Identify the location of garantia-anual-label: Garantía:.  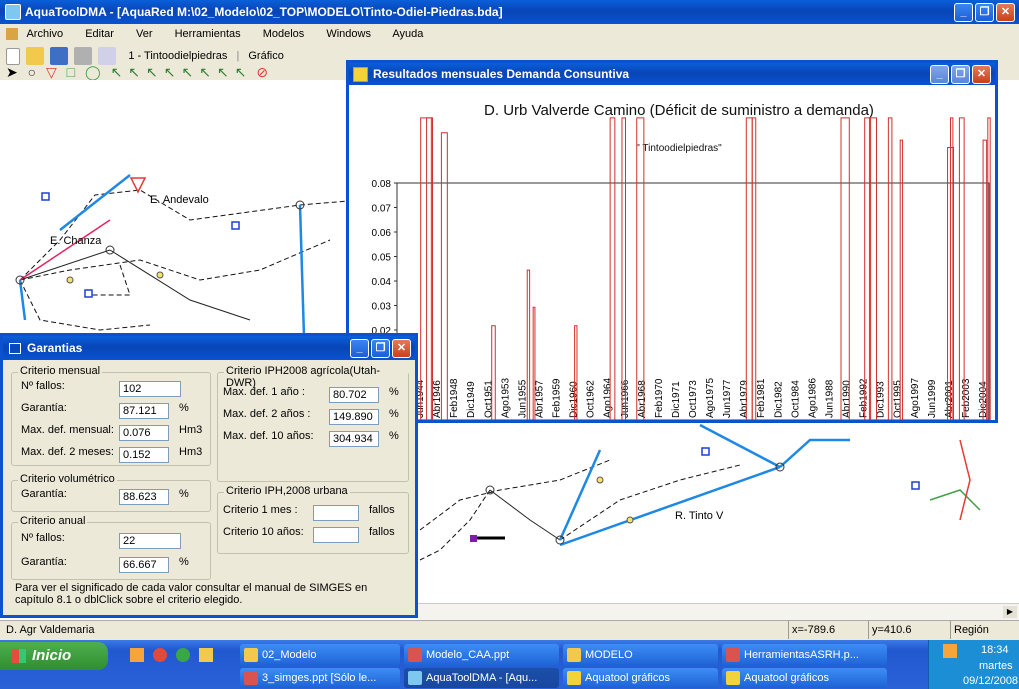
(44, 562).